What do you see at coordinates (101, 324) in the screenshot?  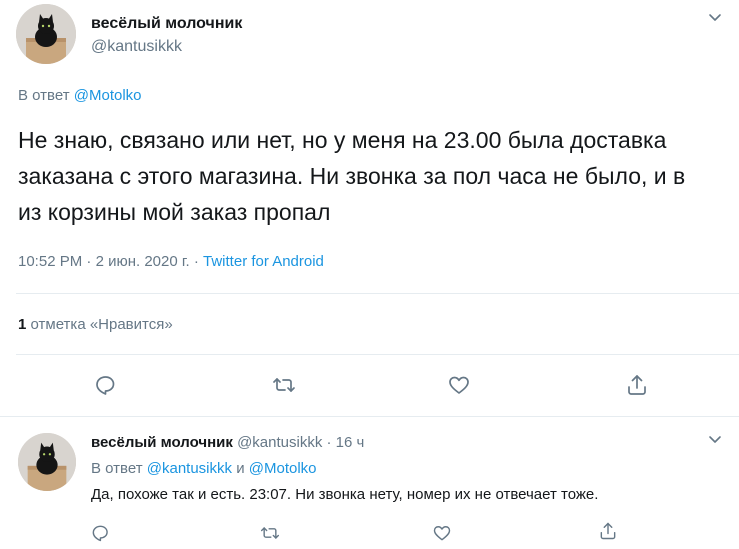 I see `likes-label: отметка «Нравится»` at bounding box center [101, 324].